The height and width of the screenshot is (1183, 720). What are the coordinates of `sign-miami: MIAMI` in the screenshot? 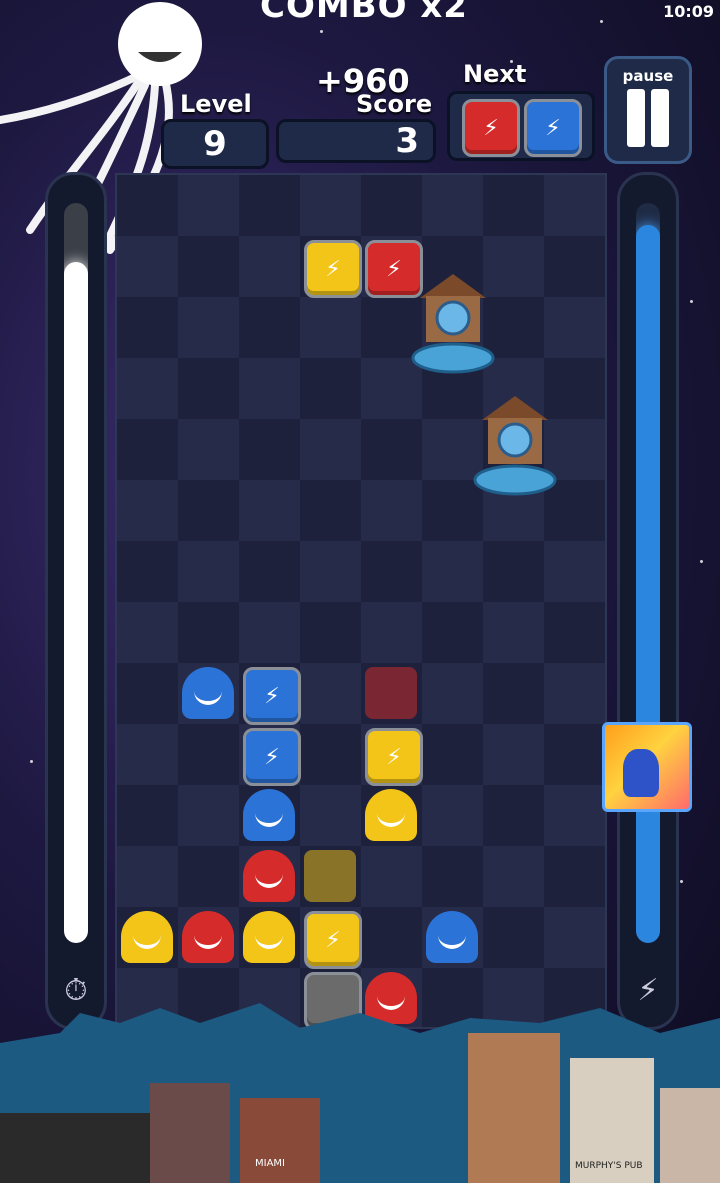 It's located at (270, 1163).